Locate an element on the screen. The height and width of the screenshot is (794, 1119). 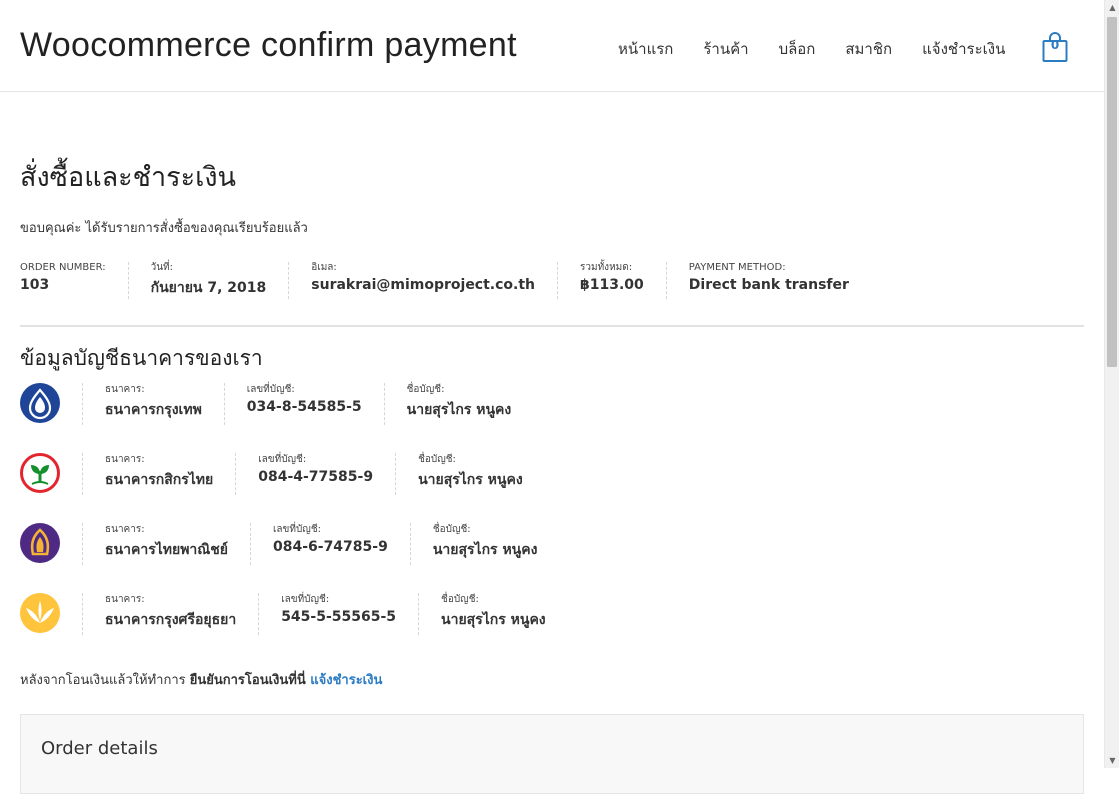
section-divider is located at coordinates (552, 326).